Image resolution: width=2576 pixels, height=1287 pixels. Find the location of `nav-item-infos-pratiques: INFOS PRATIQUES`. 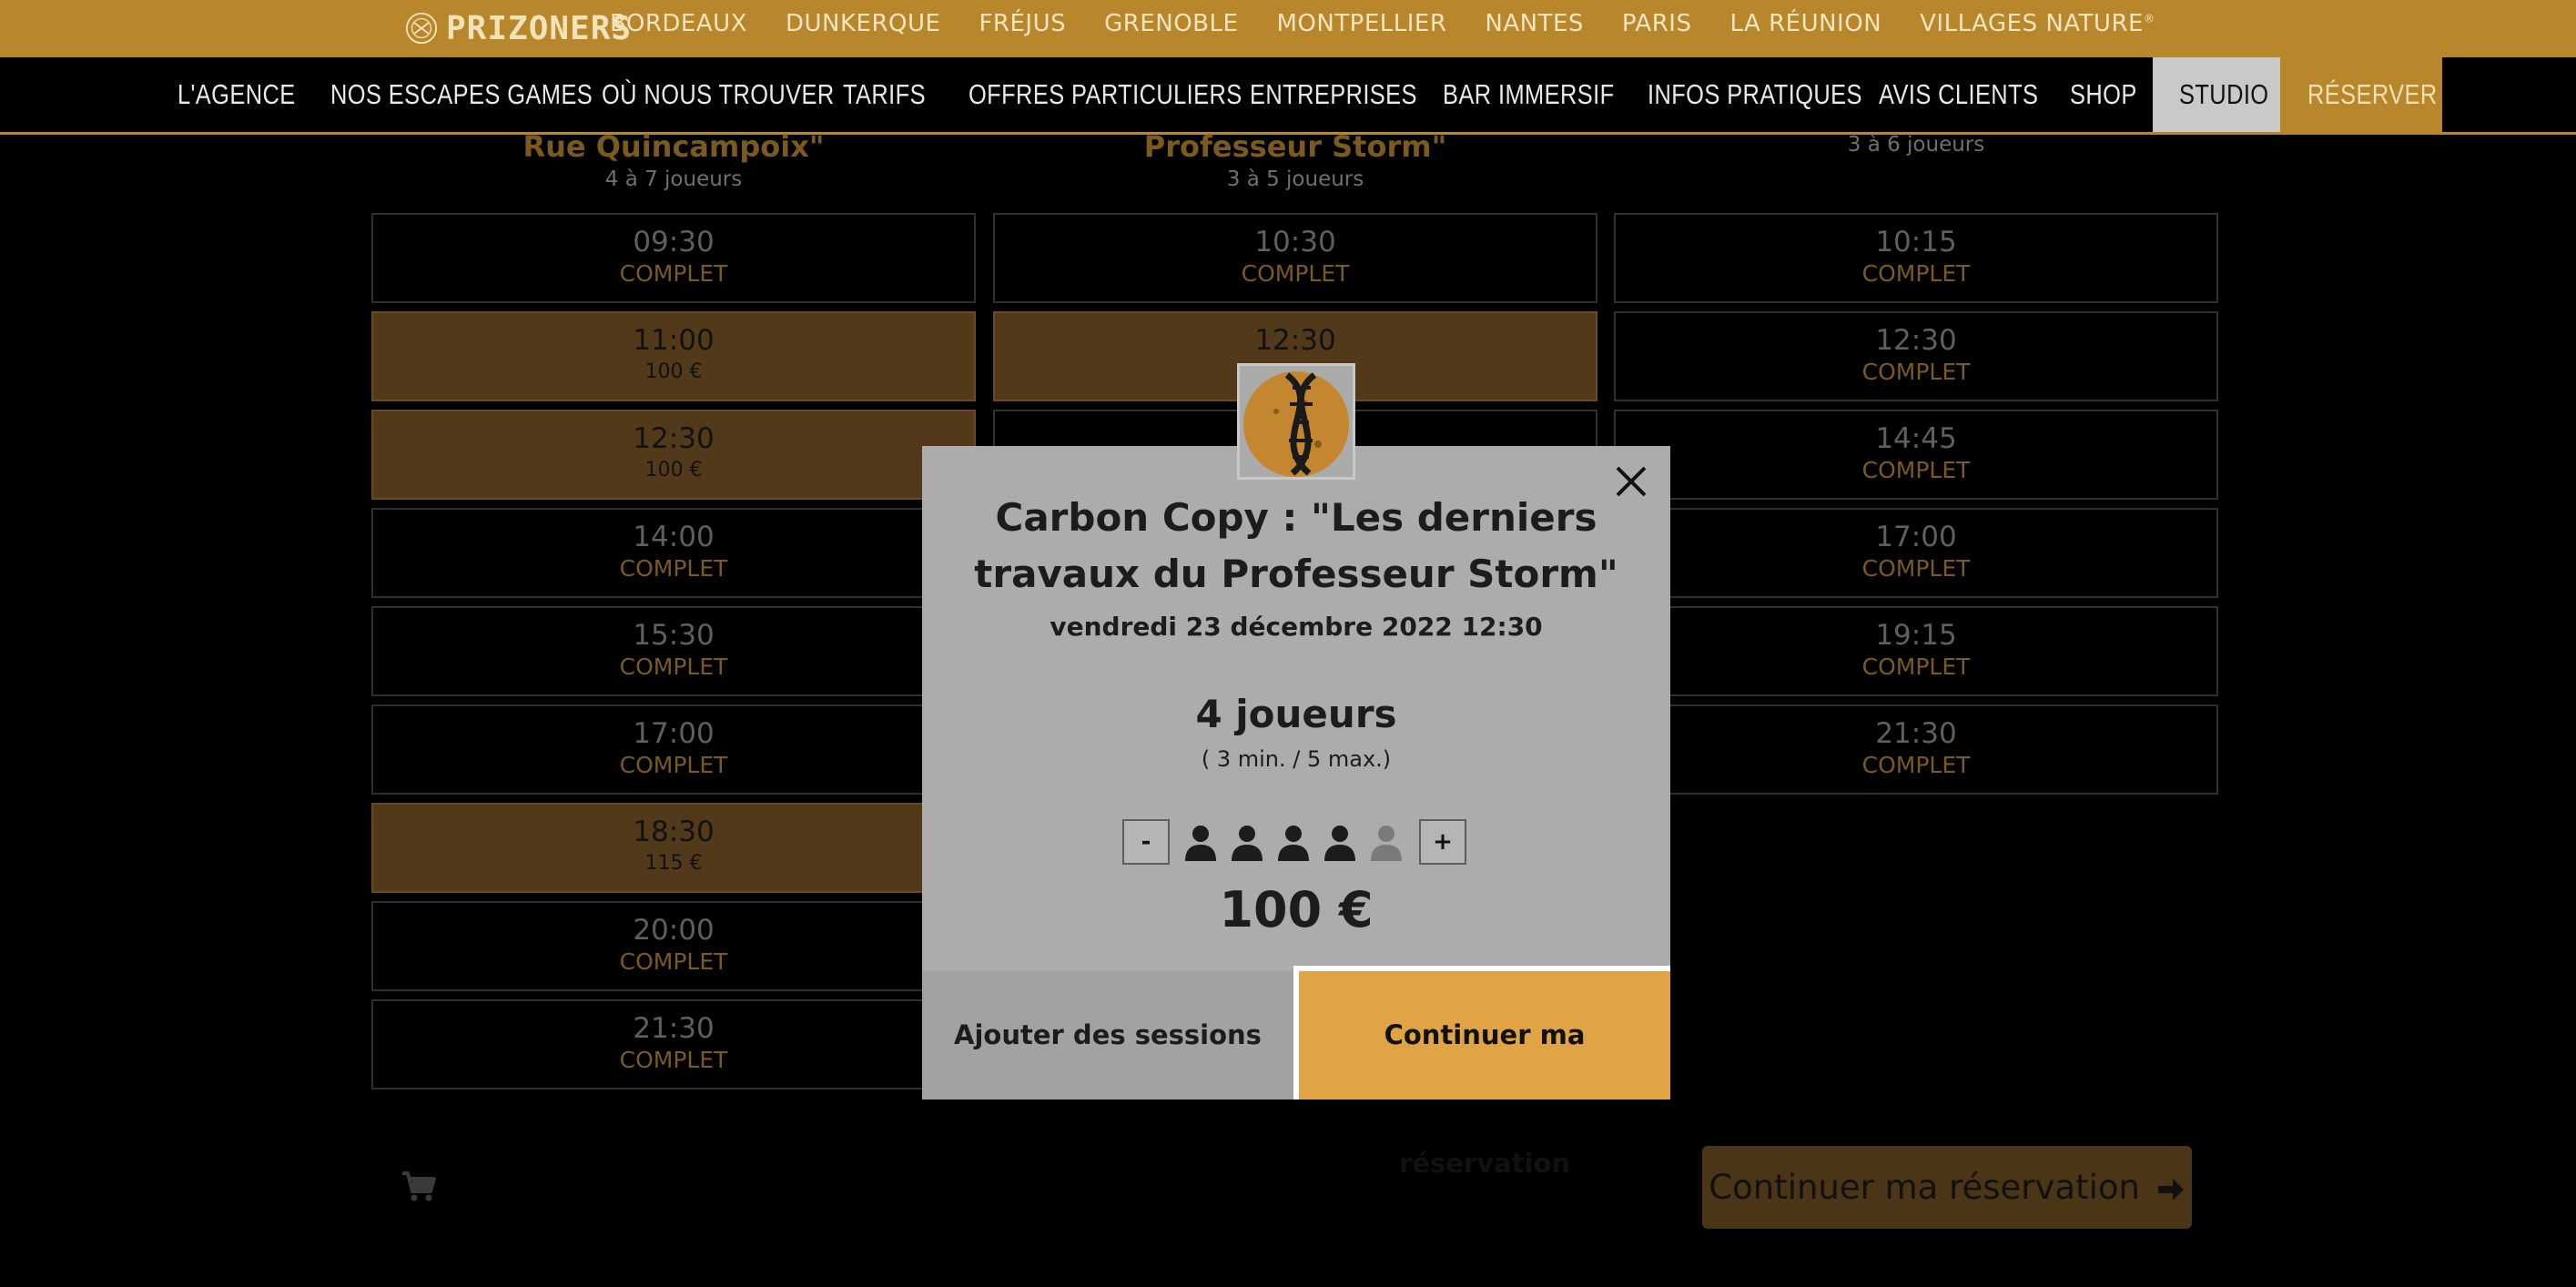

nav-item-infos-pratiques: INFOS PRATIQUES is located at coordinates (1755, 94).